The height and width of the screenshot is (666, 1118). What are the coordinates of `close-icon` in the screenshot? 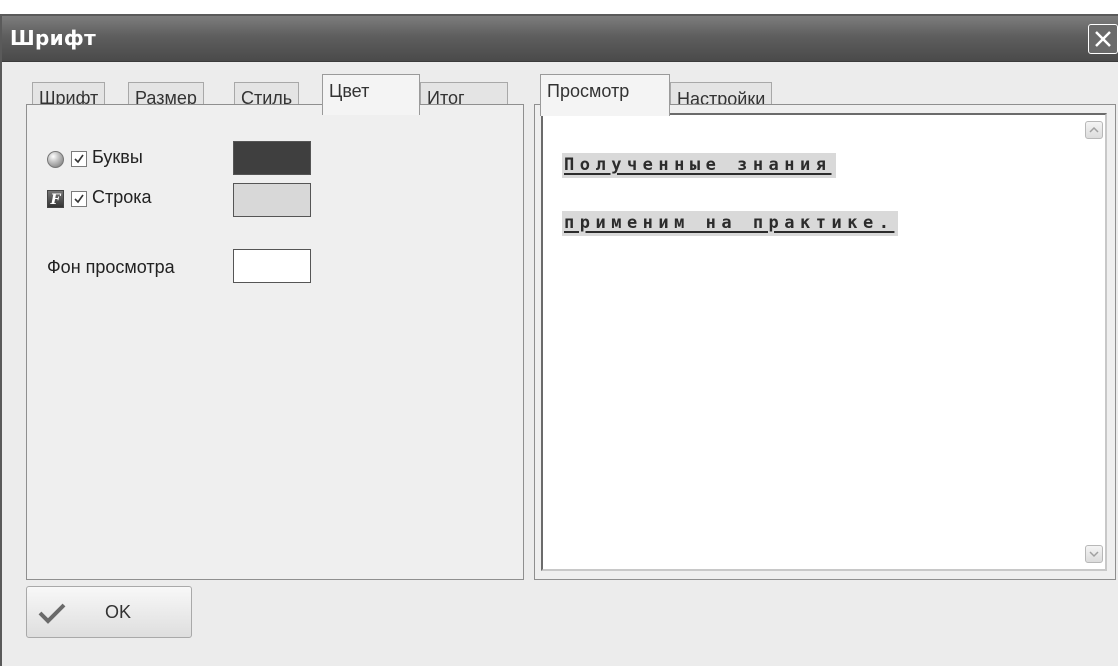 It's located at (1103, 39).